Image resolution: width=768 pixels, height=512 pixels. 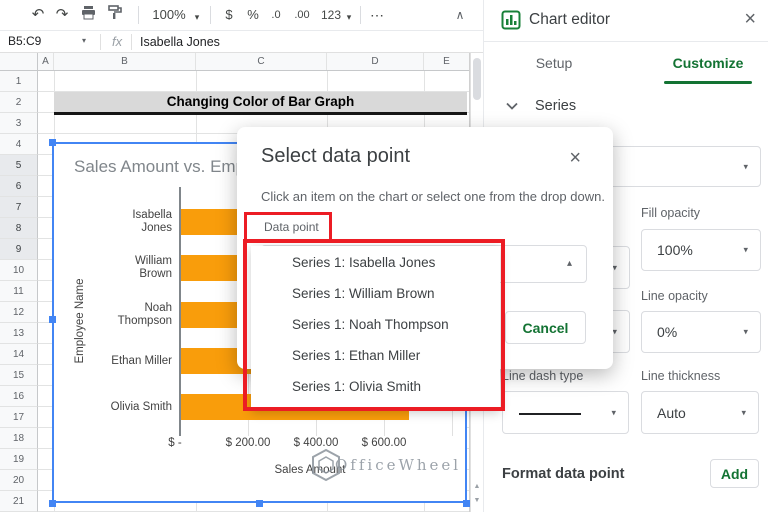 What do you see at coordinates (460, 15) in the screenshot?
I see `collapse-toolbar-icon: ∧` at bounding box center [460, 15].